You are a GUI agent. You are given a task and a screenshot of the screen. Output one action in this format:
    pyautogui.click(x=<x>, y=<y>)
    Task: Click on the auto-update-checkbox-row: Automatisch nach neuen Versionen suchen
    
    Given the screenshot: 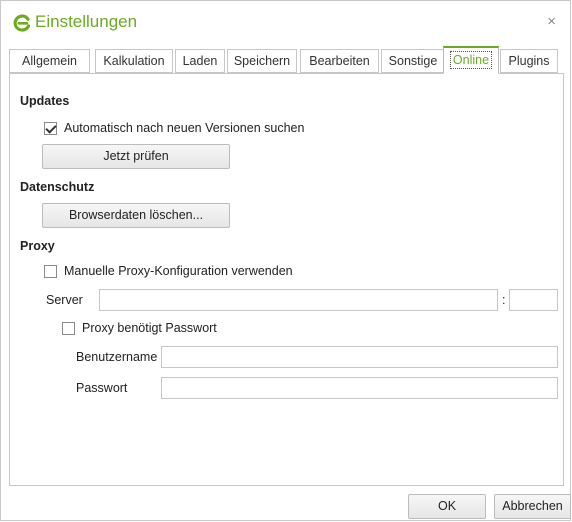 What is the action you would take?
    pyautogui.click(x=174, y=128)
    